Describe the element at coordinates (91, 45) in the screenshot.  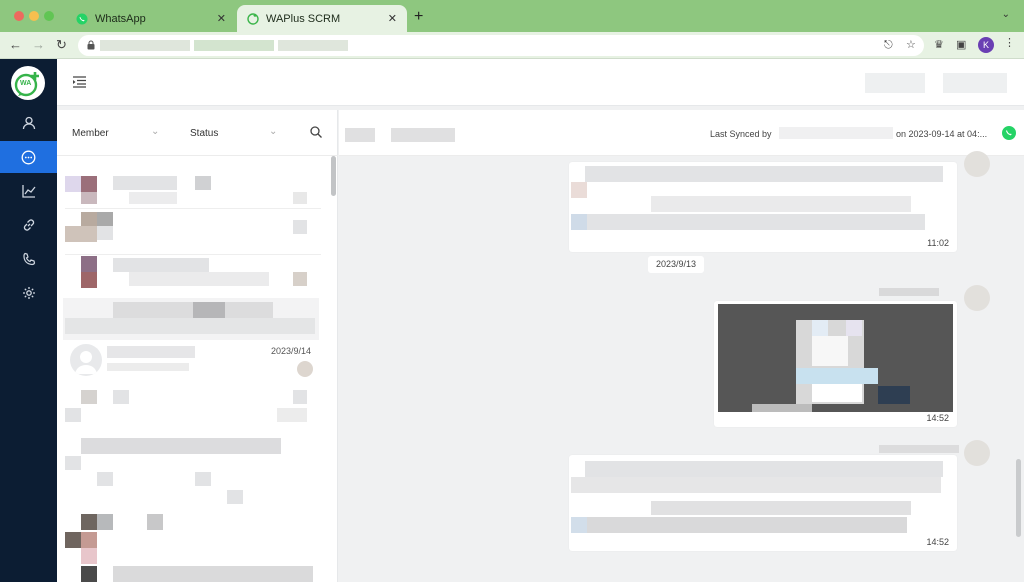
I see `lock-icon` at that location.